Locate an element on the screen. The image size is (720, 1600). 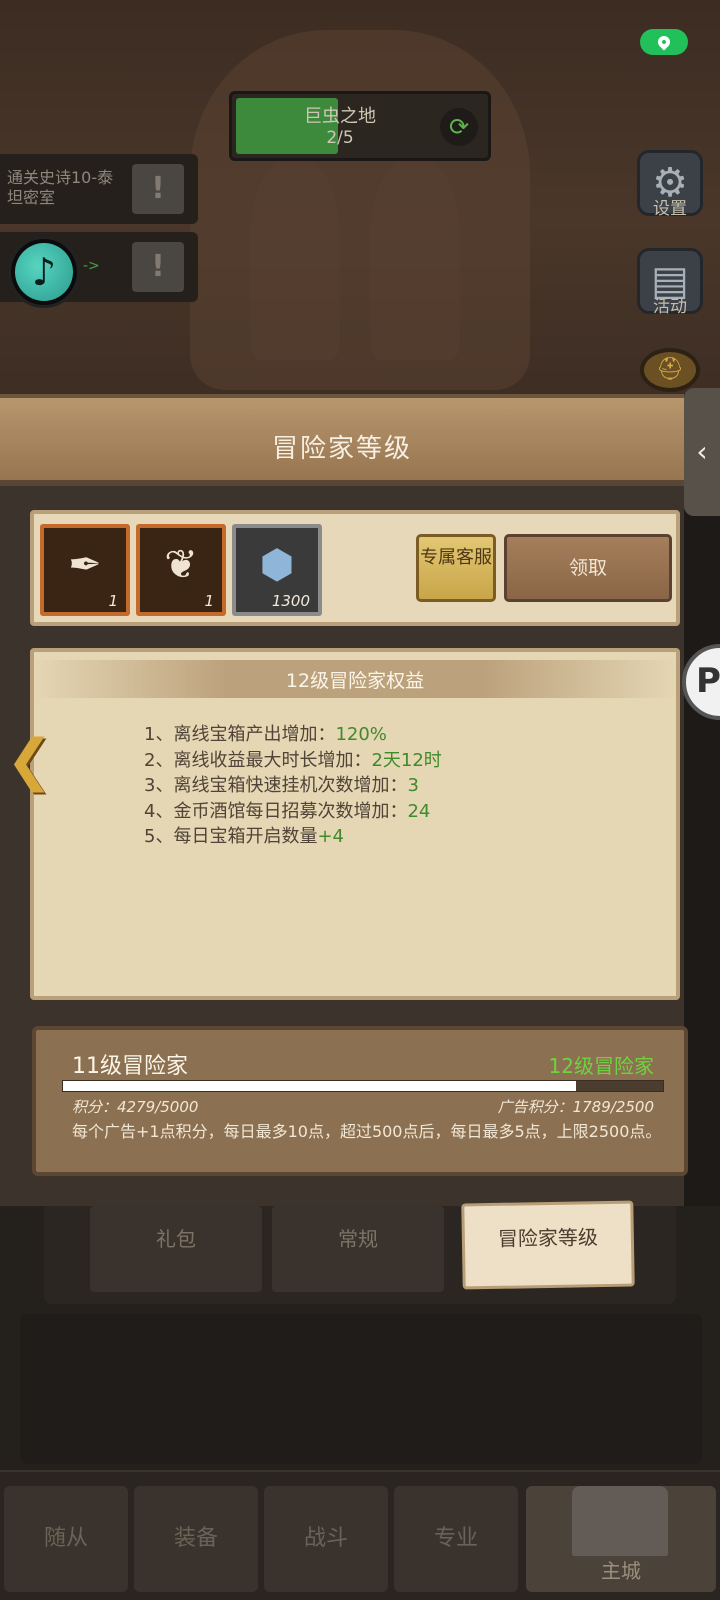
reward-item: ✒ 1 is located at coordinates (85, 570).